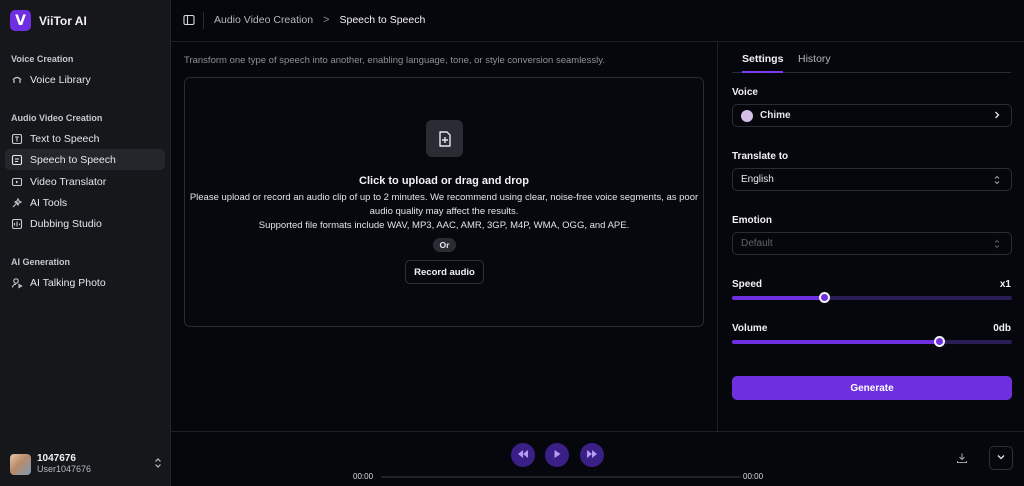  I want to click on ai-tools-icon, so click(17, 203).